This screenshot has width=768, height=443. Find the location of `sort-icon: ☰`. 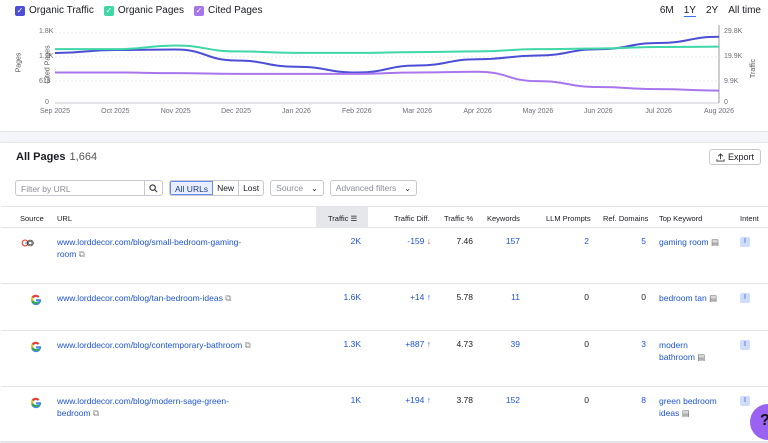

sort-icon: ☰ is located at coordinates (354, 218).